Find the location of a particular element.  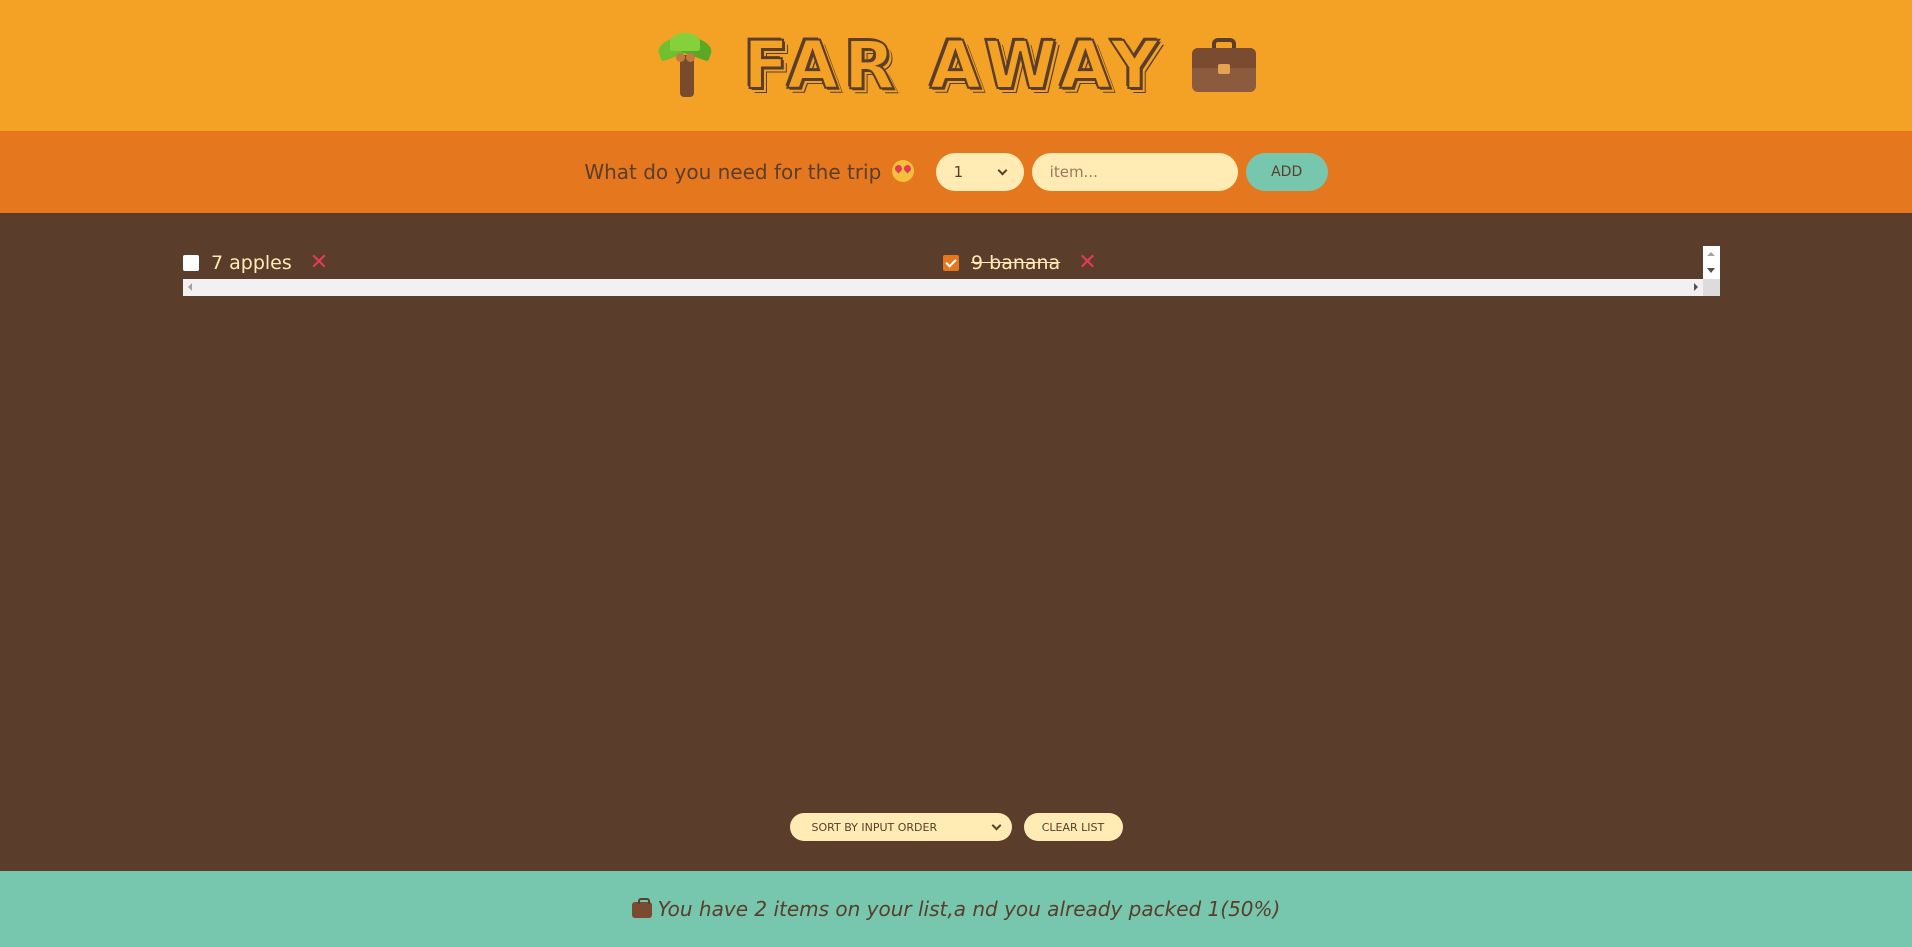

list-actions: SORT BY INPUT ORDER CLEAR LIST is located at coordinates (956, 827).